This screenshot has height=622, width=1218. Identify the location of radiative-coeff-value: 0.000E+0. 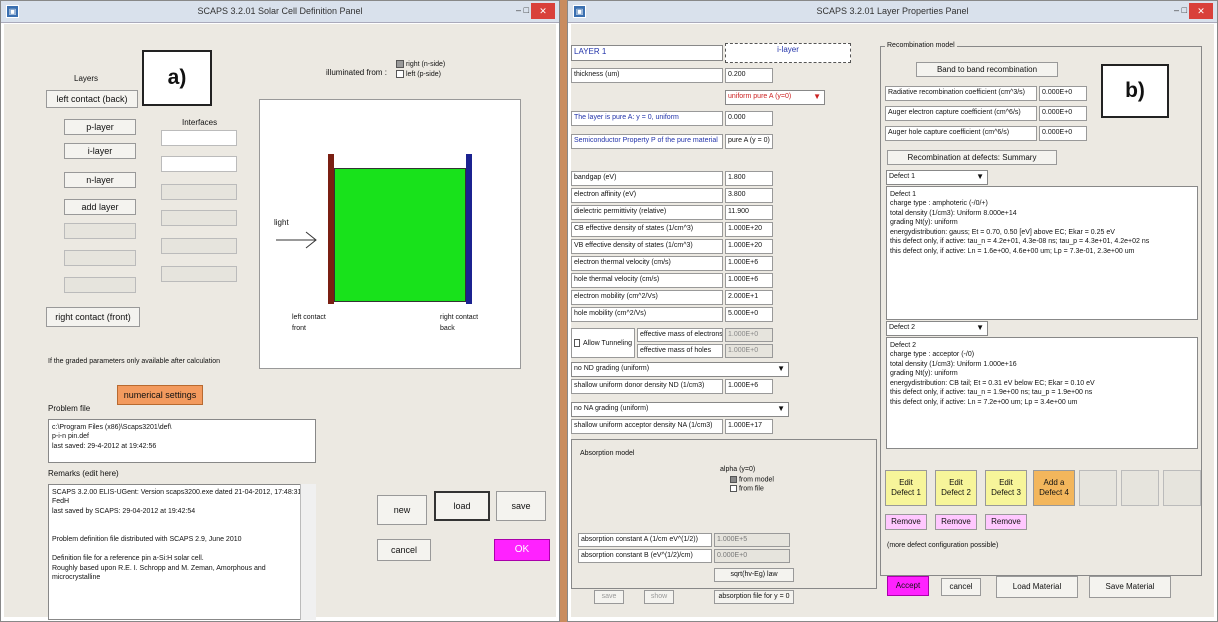
(1063, 93).